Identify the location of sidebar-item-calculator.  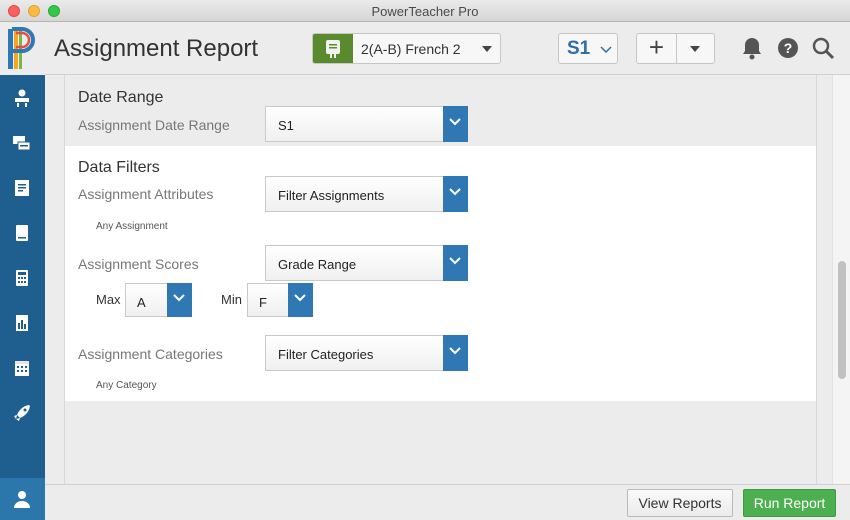
(22, 278).